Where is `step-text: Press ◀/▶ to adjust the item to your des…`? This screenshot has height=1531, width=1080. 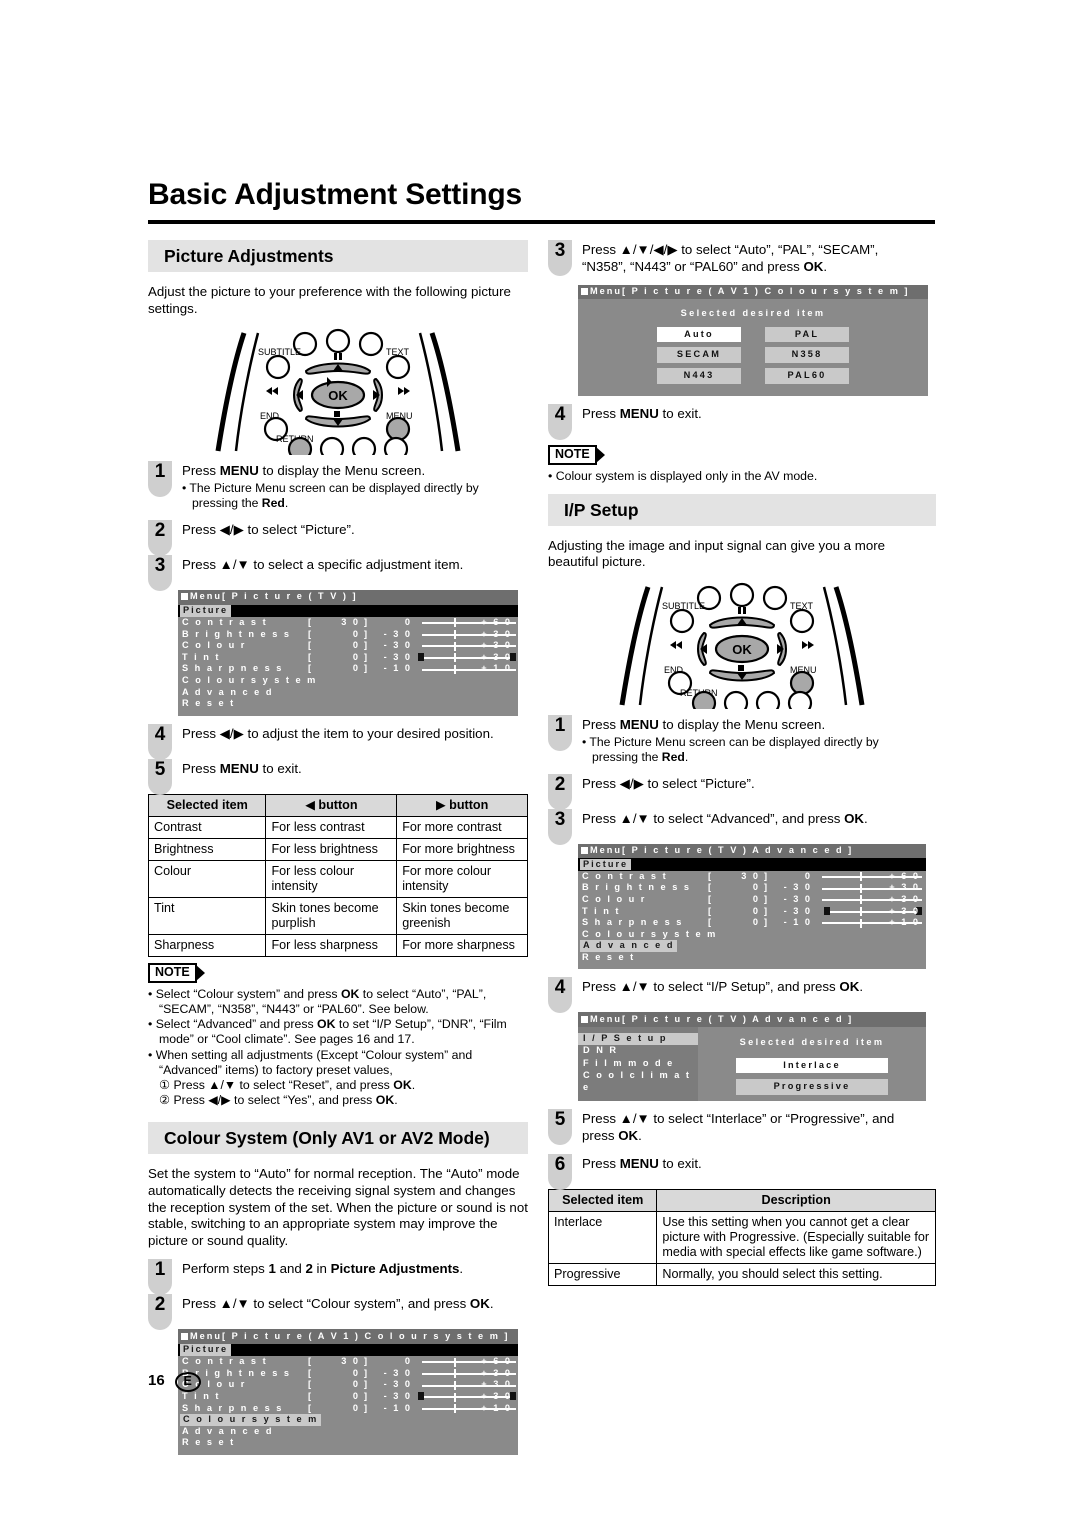 step-text: Press ◀/▶ to adjust the item to your des… is located at coordinates (338, 733).